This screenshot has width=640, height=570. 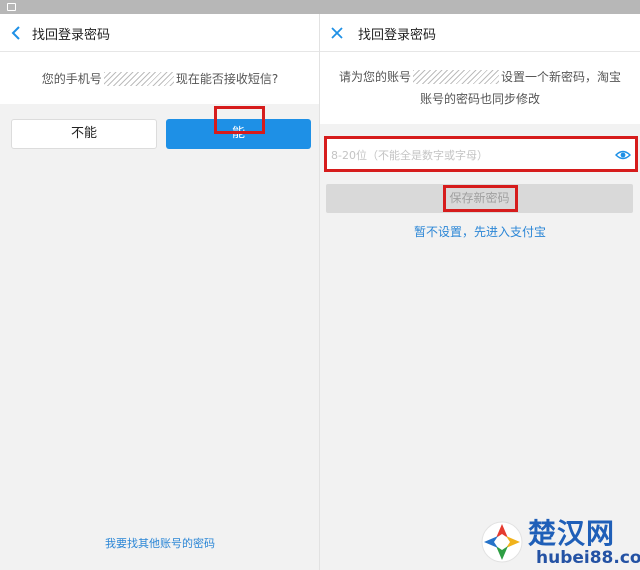 What do you see at coordinates (160, 543) in the screenshot?
I see `find-other-account-link: 我要找其他账号的密码` at bounding box center [160, 543].